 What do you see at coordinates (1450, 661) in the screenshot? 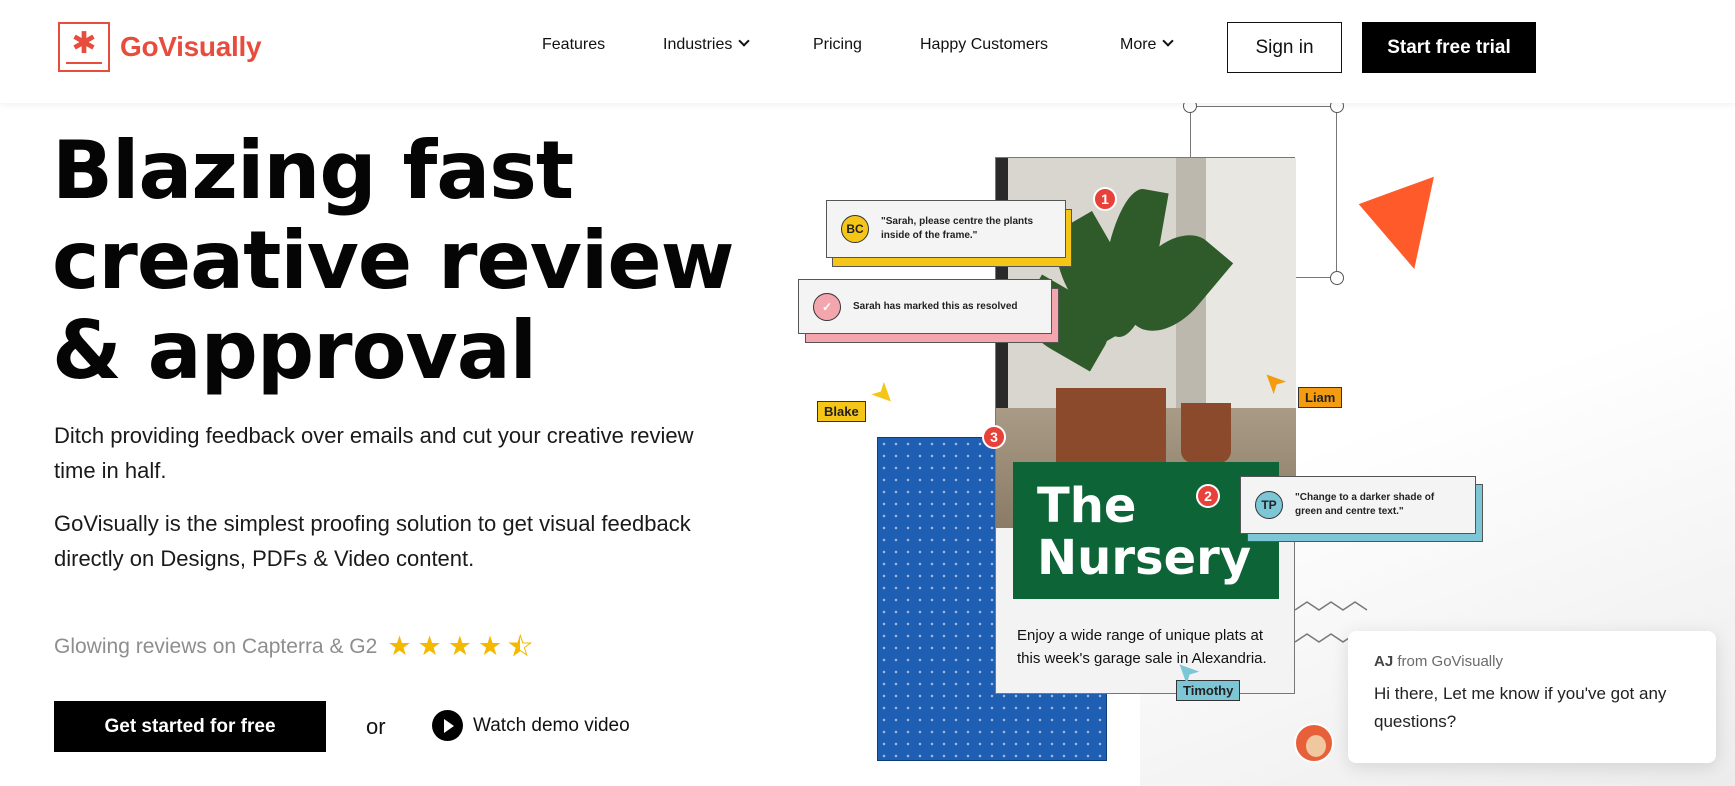
I see `chat-from-text: from GoVisually` at bounding box center [1450, 661].